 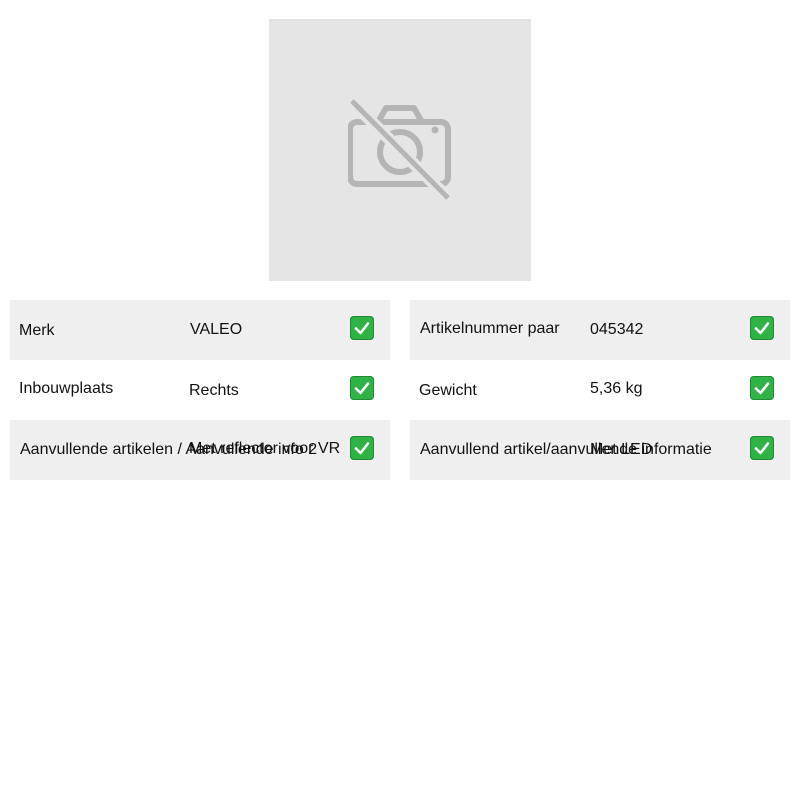 What do you see at coordinates (265, 448) in the screenshot?
I see `spec-value: Met reflector voor VR` at bounding box center [265, 448].